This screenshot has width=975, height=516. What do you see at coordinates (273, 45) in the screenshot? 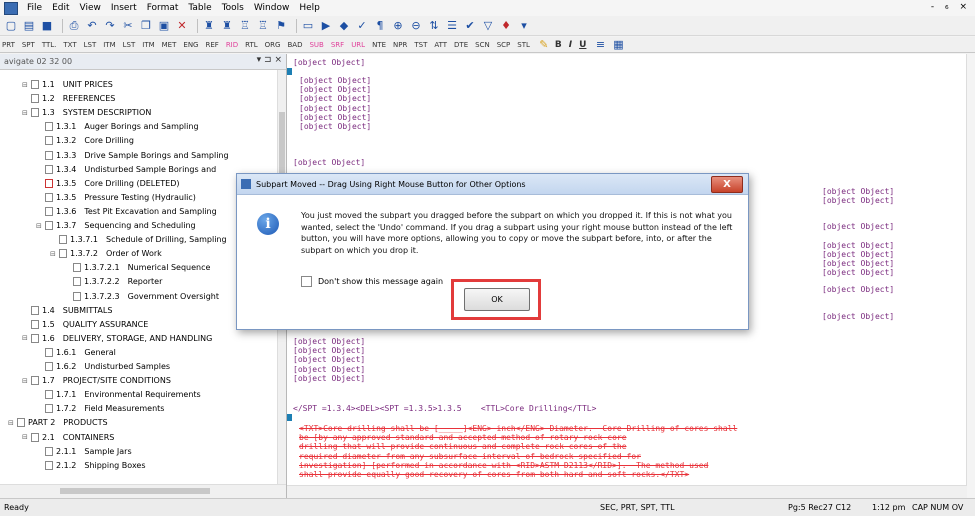
I see `tag-org-button: ORG` at bounding box center [273, 45].